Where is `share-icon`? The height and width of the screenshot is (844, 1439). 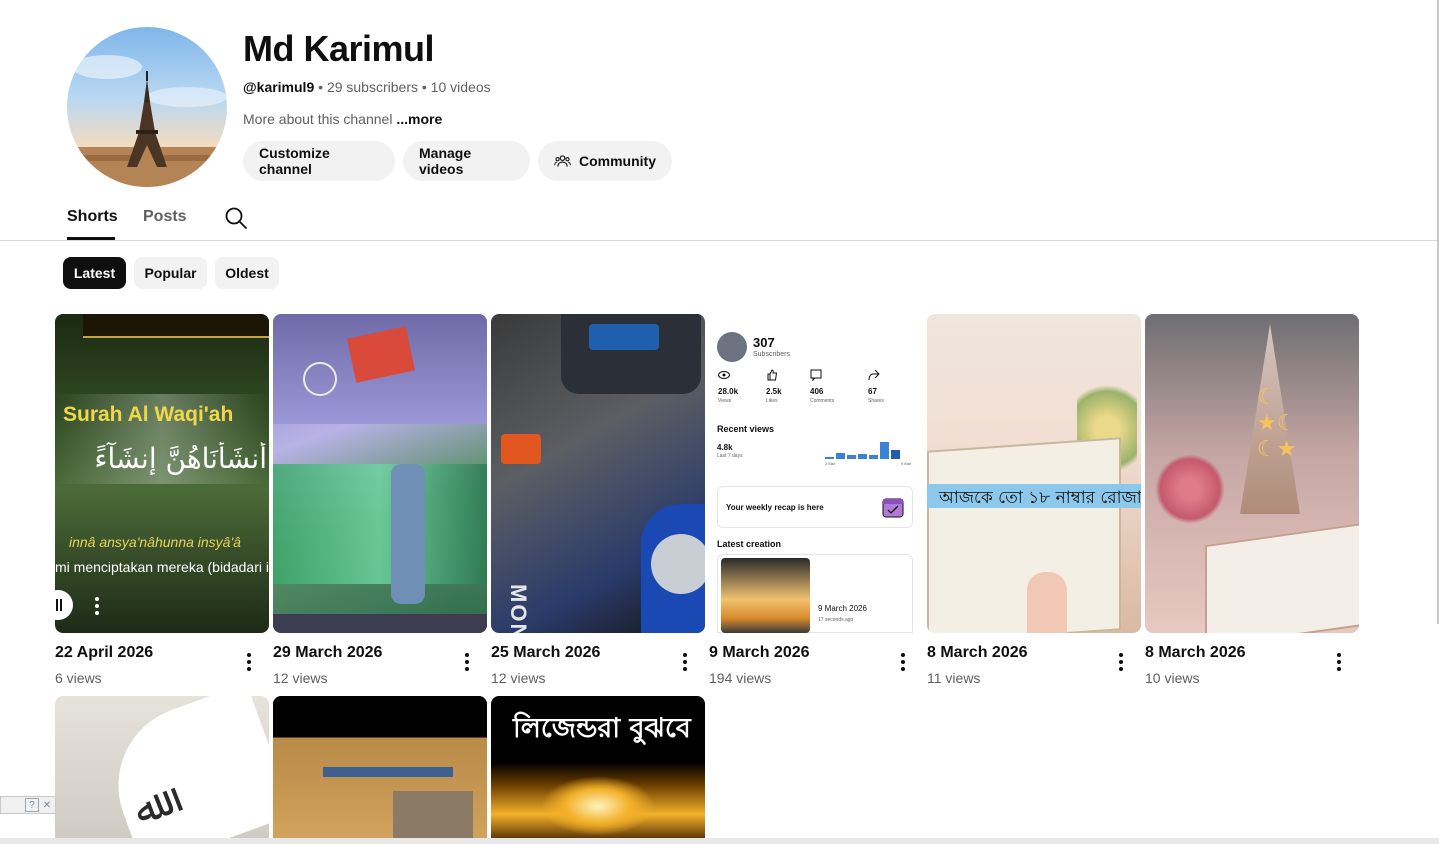 share-icon is located at coordinates (874, 375).